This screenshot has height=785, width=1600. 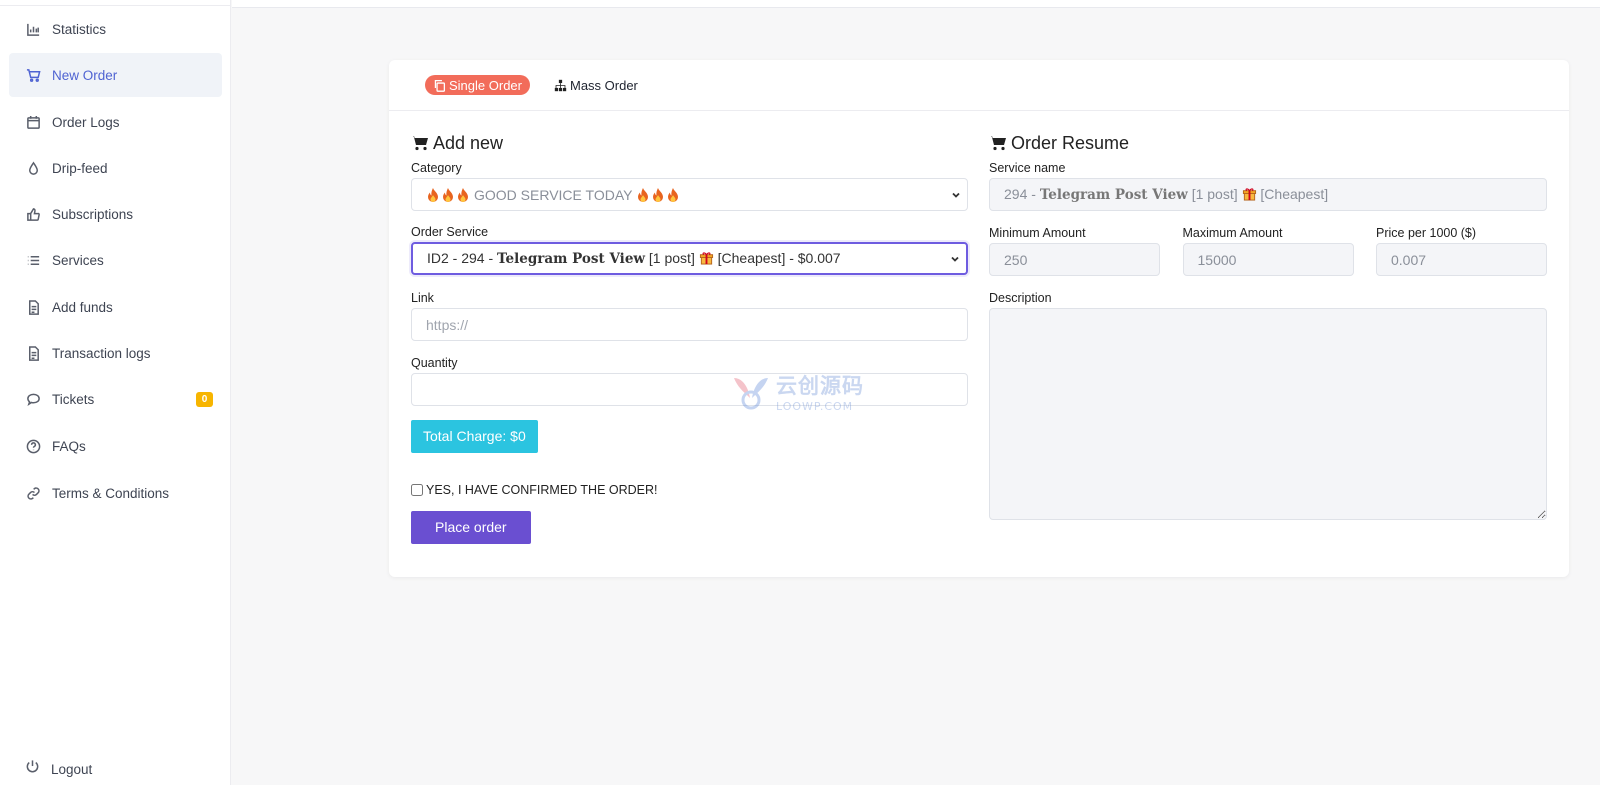 What do you see at coordinates (1037, 233) in the screenshot?
I see `minimum-amount-label: Minimum Amount` at bounding box center [1037, 233].